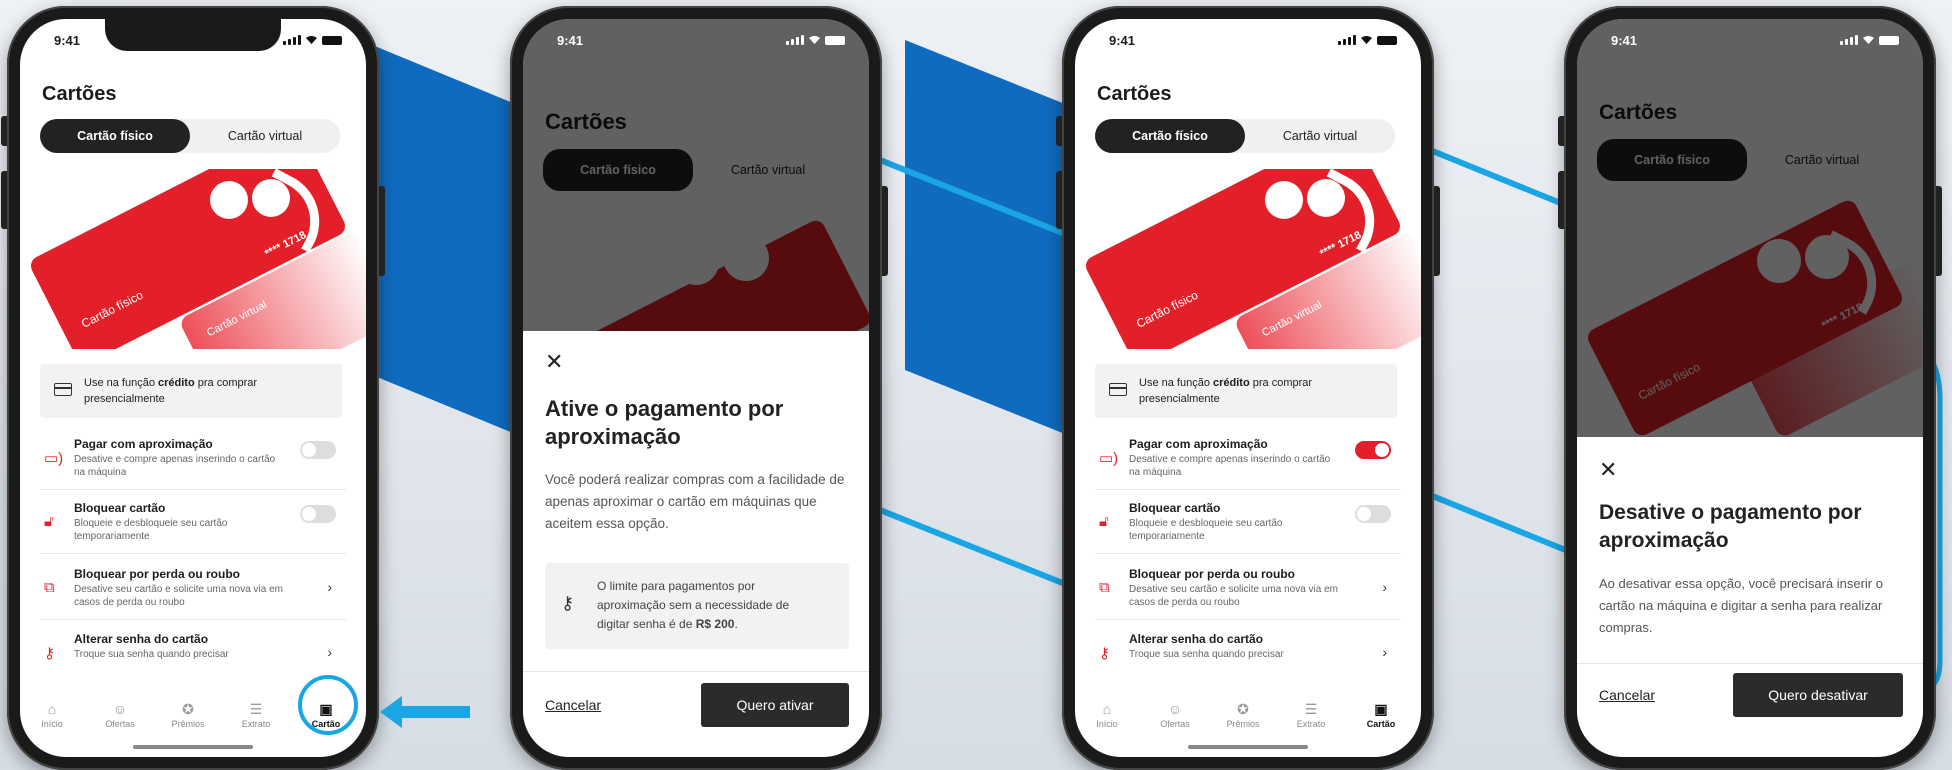 The width and height of the screenshot is (1952, 770). Describe the element at coordinates (49, 587) in the screenshot. I see `cards-icon: ⧉` at that location.